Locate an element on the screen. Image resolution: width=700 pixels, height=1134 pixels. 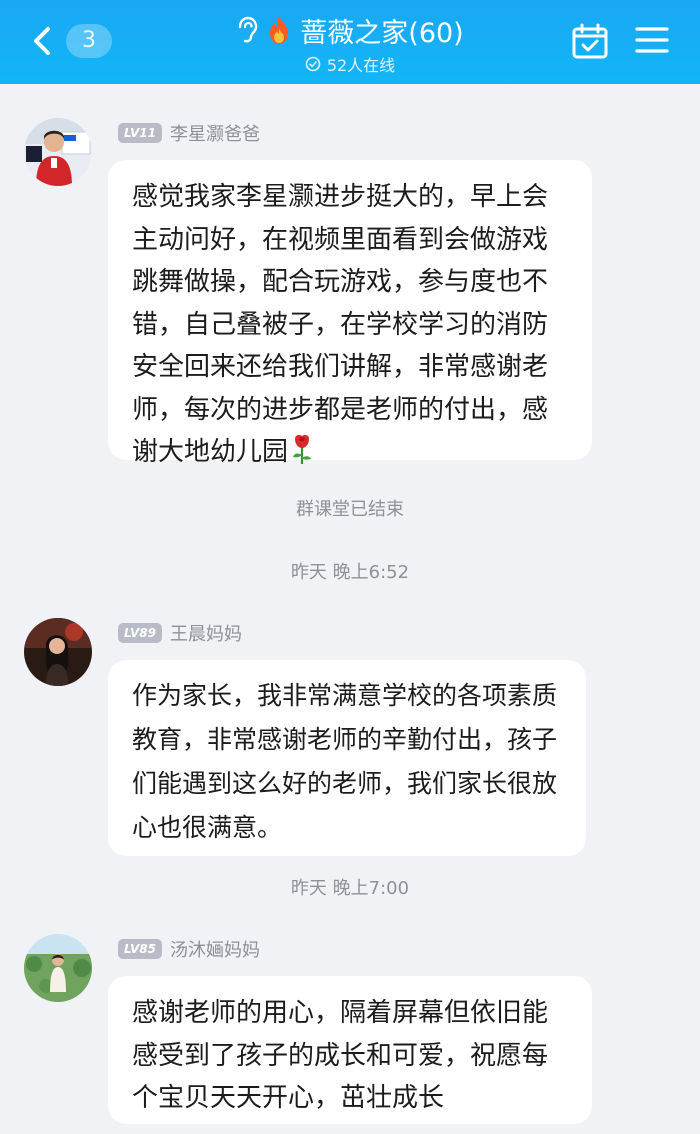
sender-line: LV85 汤沐婳妈妈 is located at coordinates (189, 949).